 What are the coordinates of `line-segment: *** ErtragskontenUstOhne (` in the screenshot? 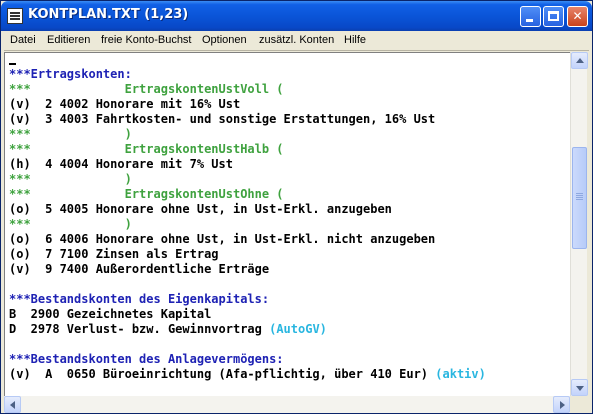 It's located at (146, 194).